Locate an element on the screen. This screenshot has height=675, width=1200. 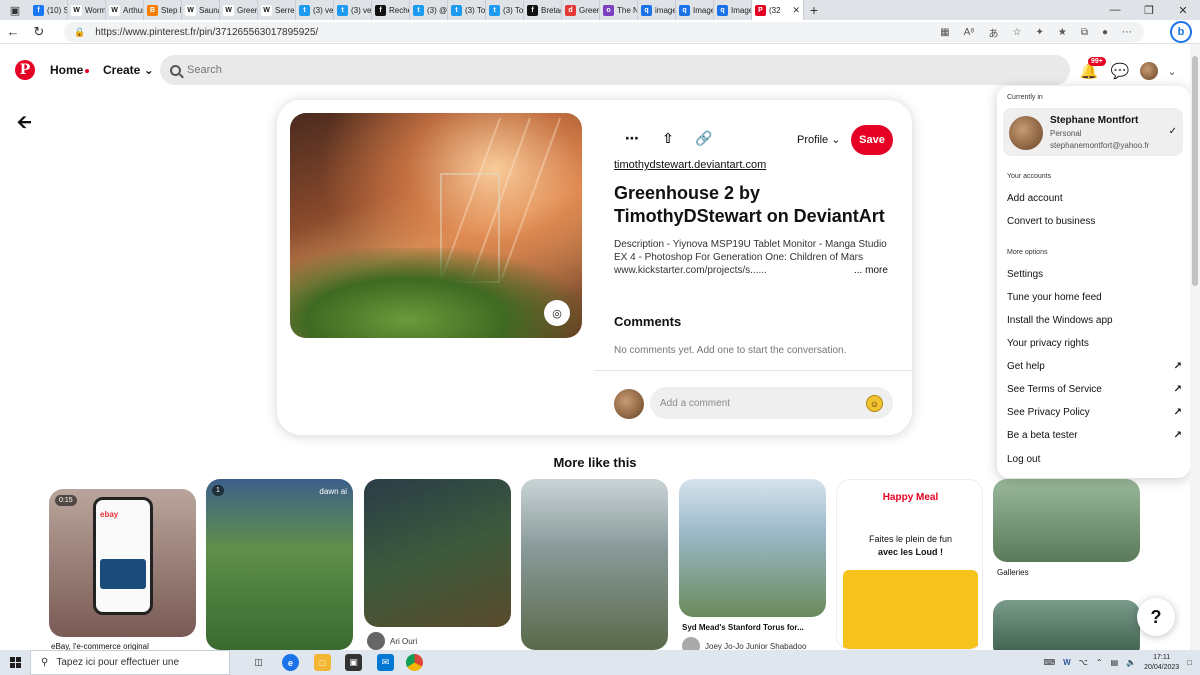
close-icon: ✕ is located at coordinates (796, 10).